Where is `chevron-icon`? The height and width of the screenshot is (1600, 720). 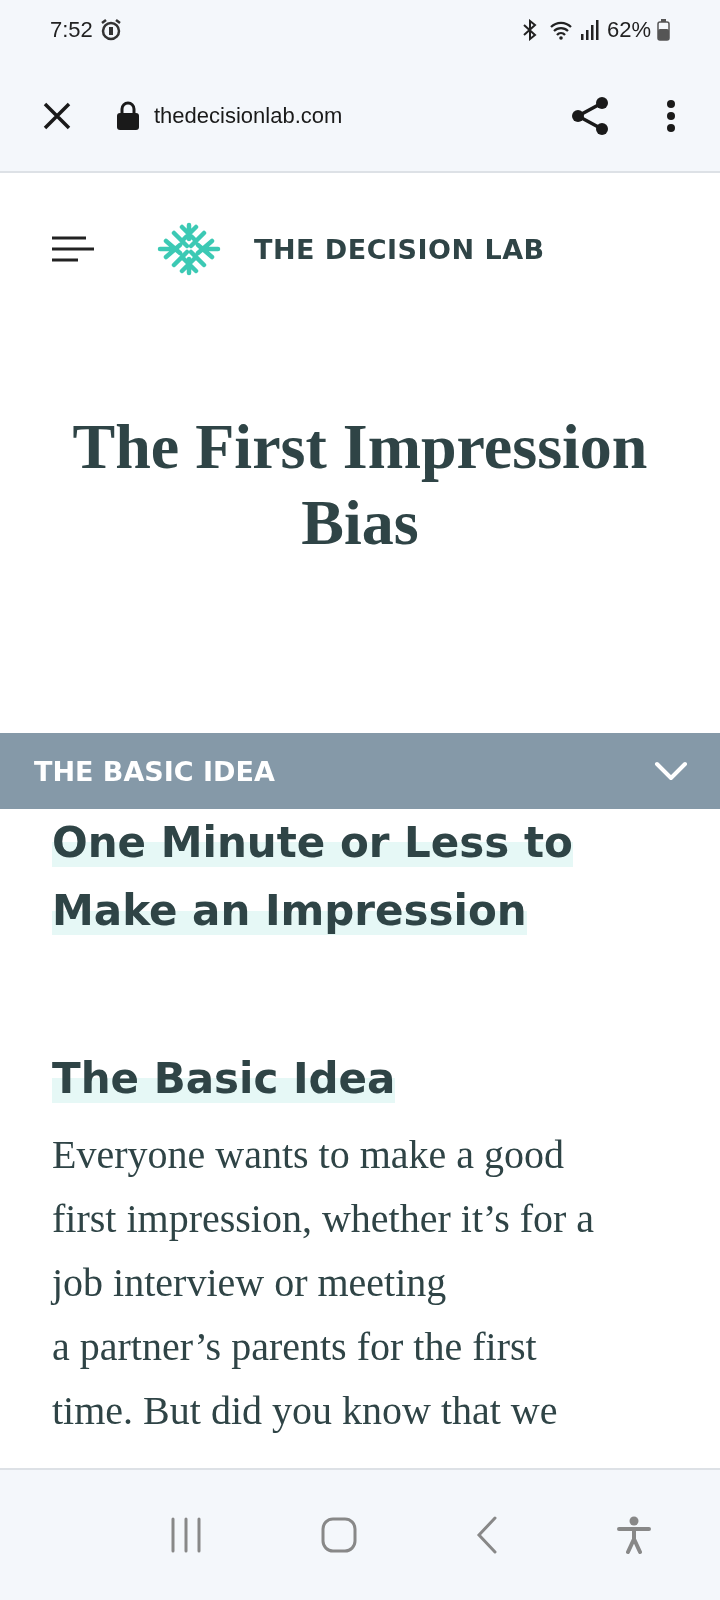
chevron-icon is located at coordinates (671, 771).